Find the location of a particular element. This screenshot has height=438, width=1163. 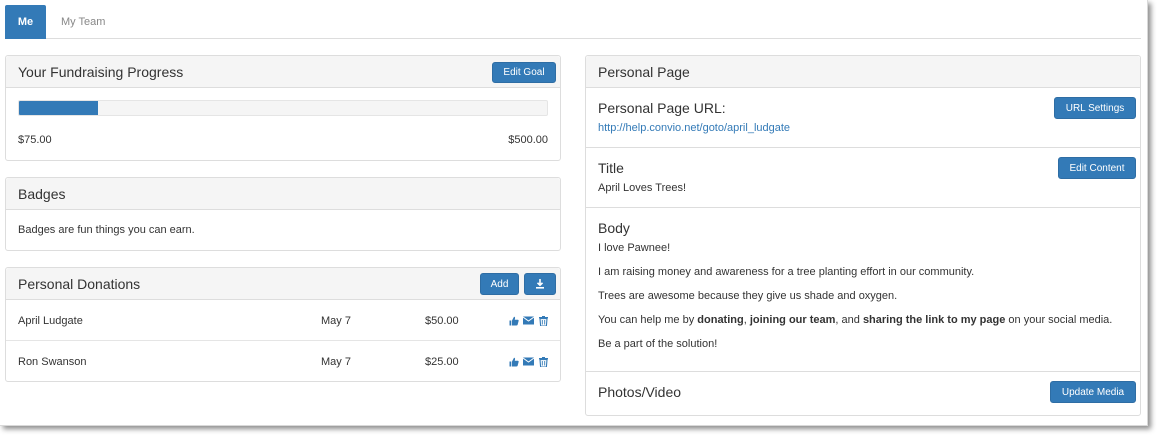

donor-name: Ron Swanson is located at coordinates (52, 362).